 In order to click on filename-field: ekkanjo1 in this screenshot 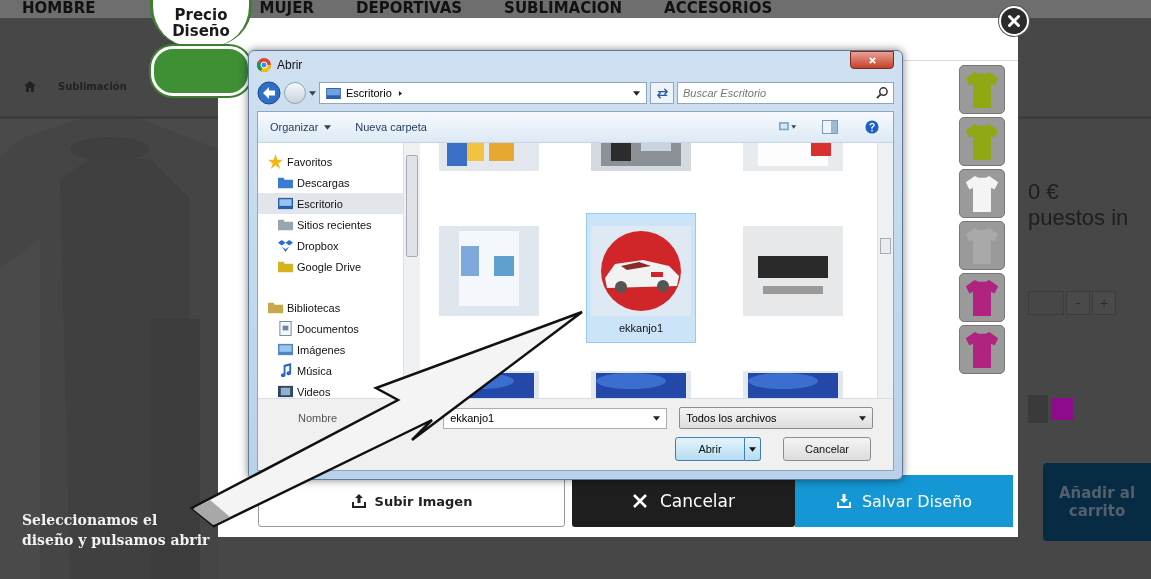, I will do `click(555, 418)`.